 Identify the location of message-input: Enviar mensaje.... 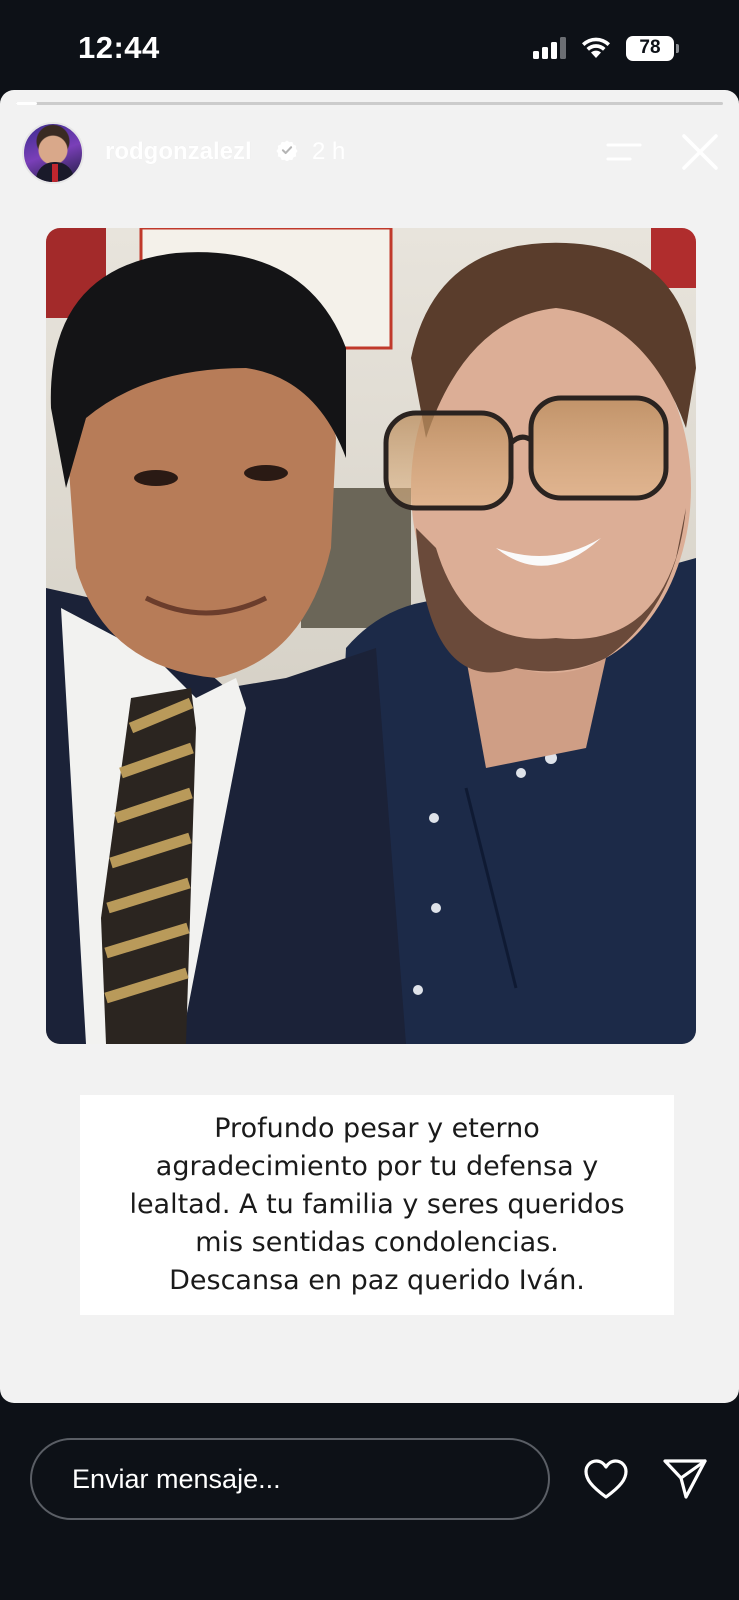
(290, 1479).